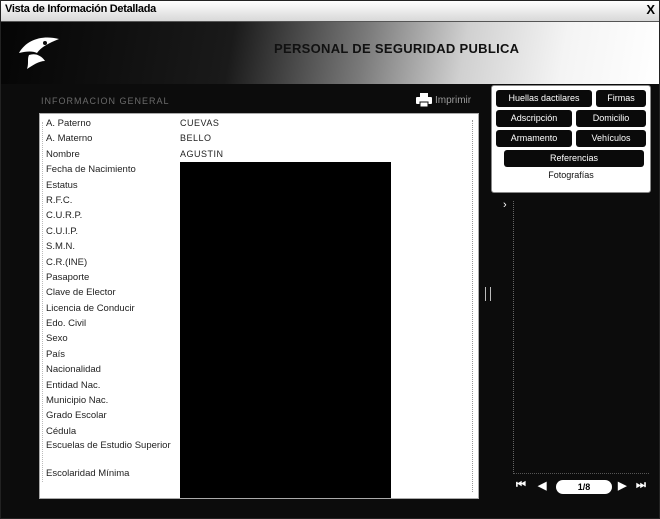 This screenshot has width=660, height=519. What do you see at coordinates (488, 294) in the screenshot?
I see `splitter-handle` at bounding box center [488, 294].